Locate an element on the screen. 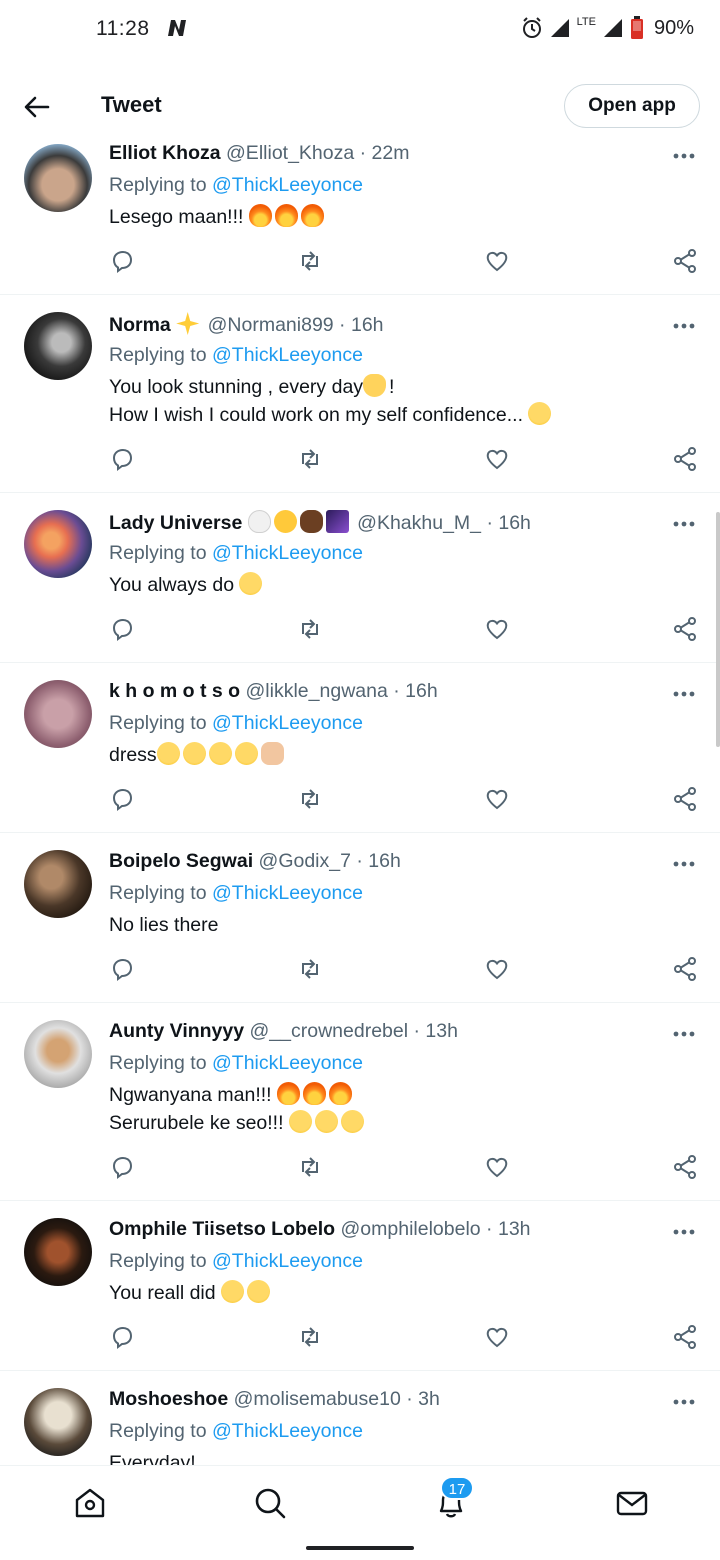  tweet-header: Elliot Khoza @Elliot_Khoza · 22m is located at coordinates (259, 153).